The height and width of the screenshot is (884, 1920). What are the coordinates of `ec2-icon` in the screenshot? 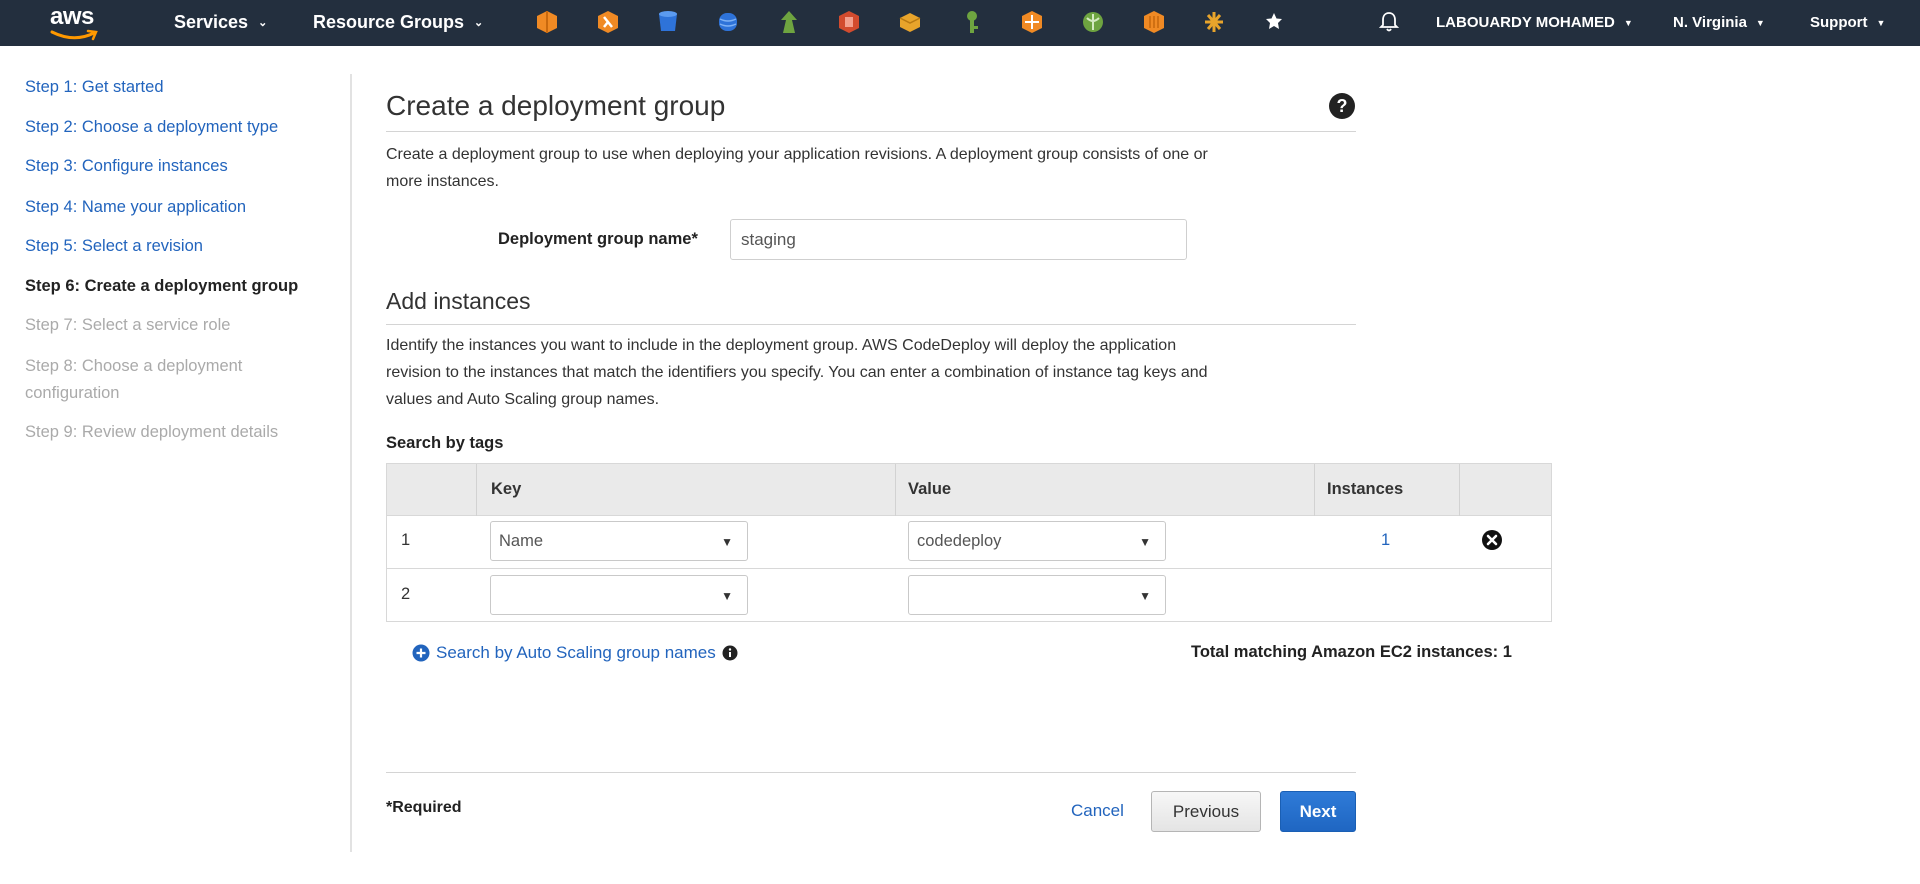 It's located at (547, 22).